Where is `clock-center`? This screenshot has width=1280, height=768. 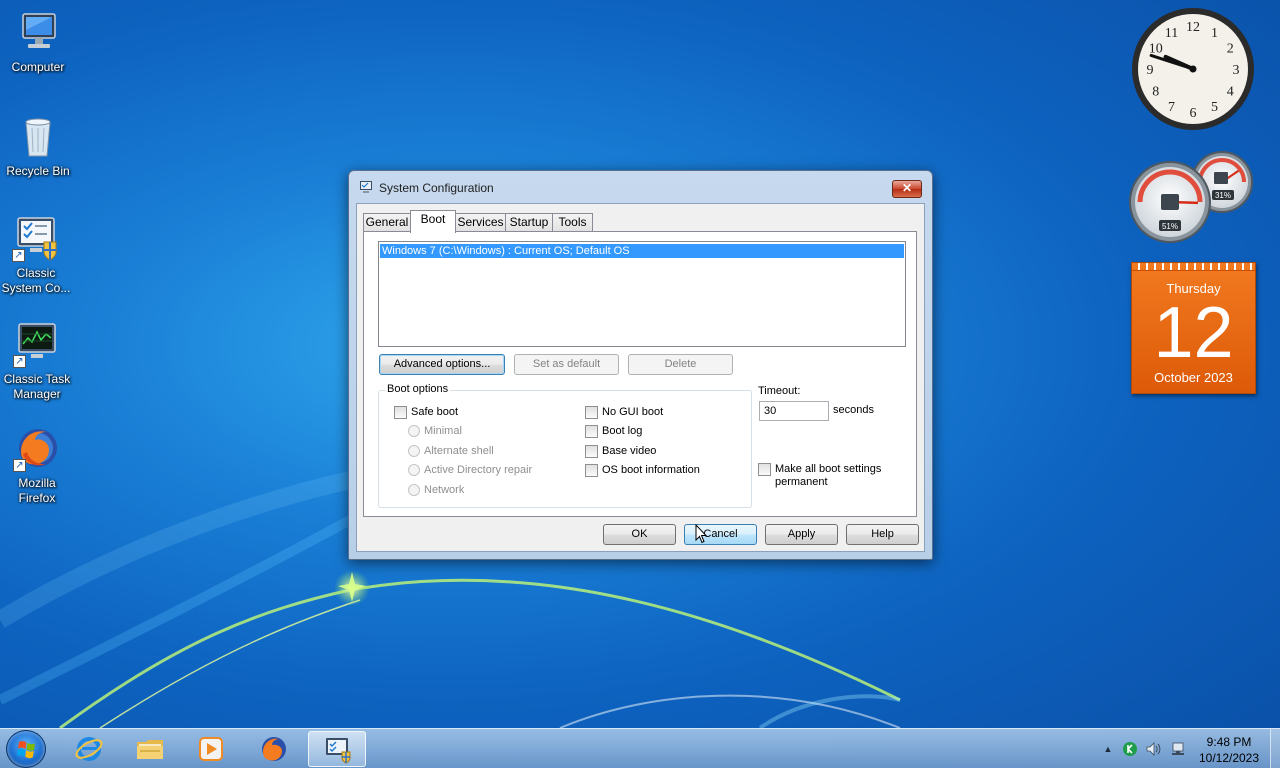 clock-center is located at coordinates (1193, 69).